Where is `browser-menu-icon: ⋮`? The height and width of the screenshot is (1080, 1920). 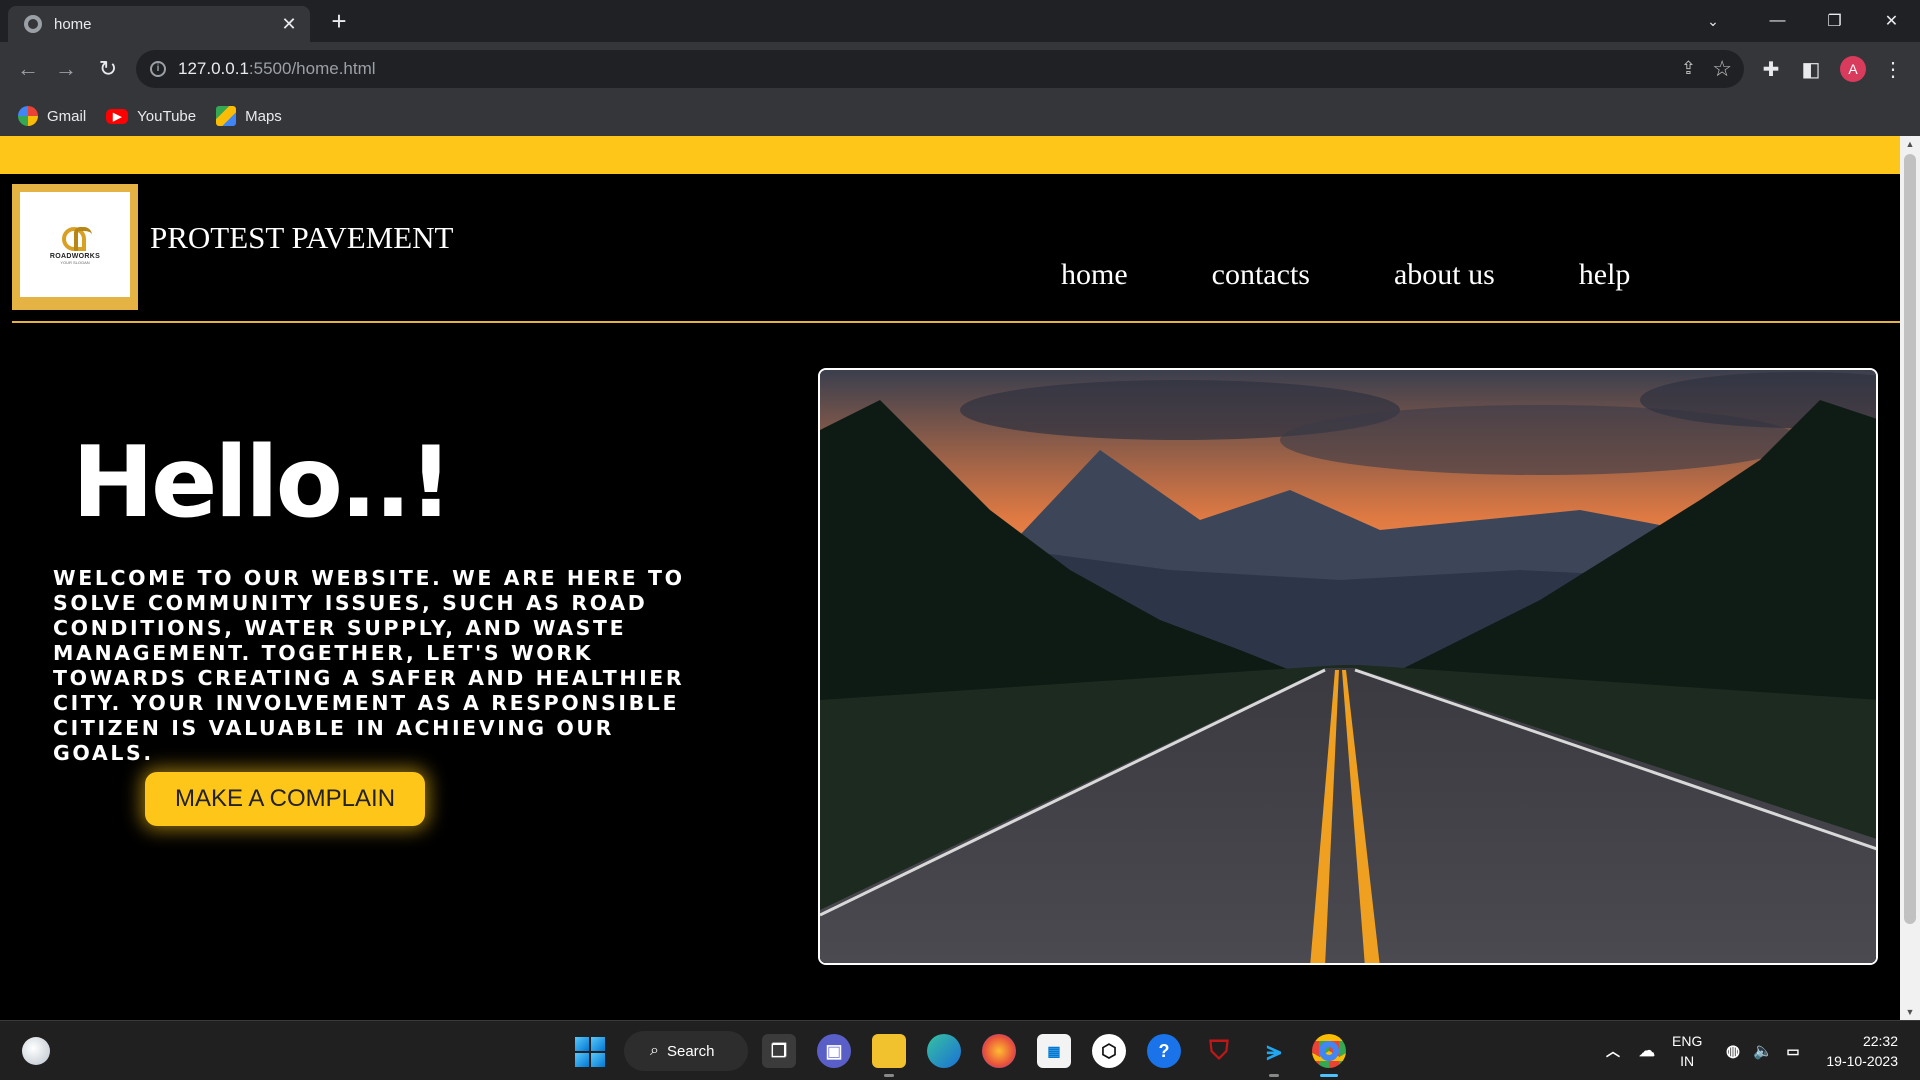
browser-menu-icon: ⋮ is located at coordinates (1893, 69).